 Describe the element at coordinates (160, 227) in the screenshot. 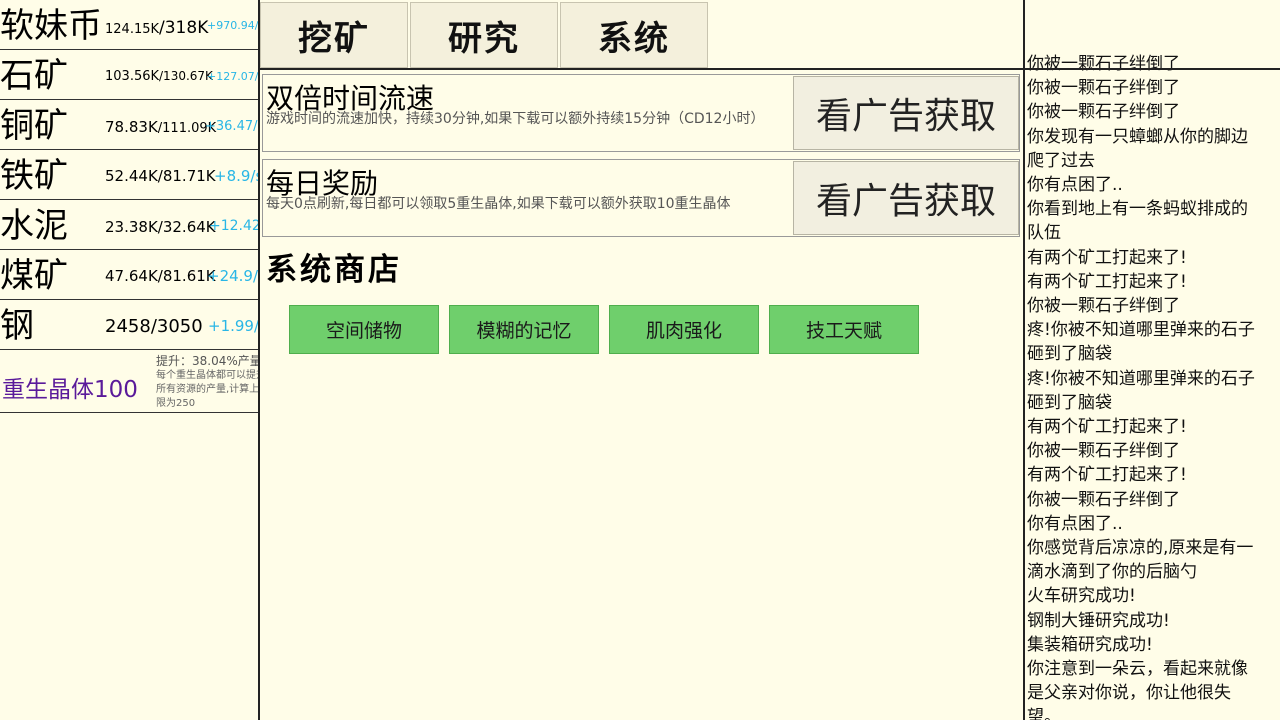

I see `resource-amount: 23.38K/32.64K` at that location.